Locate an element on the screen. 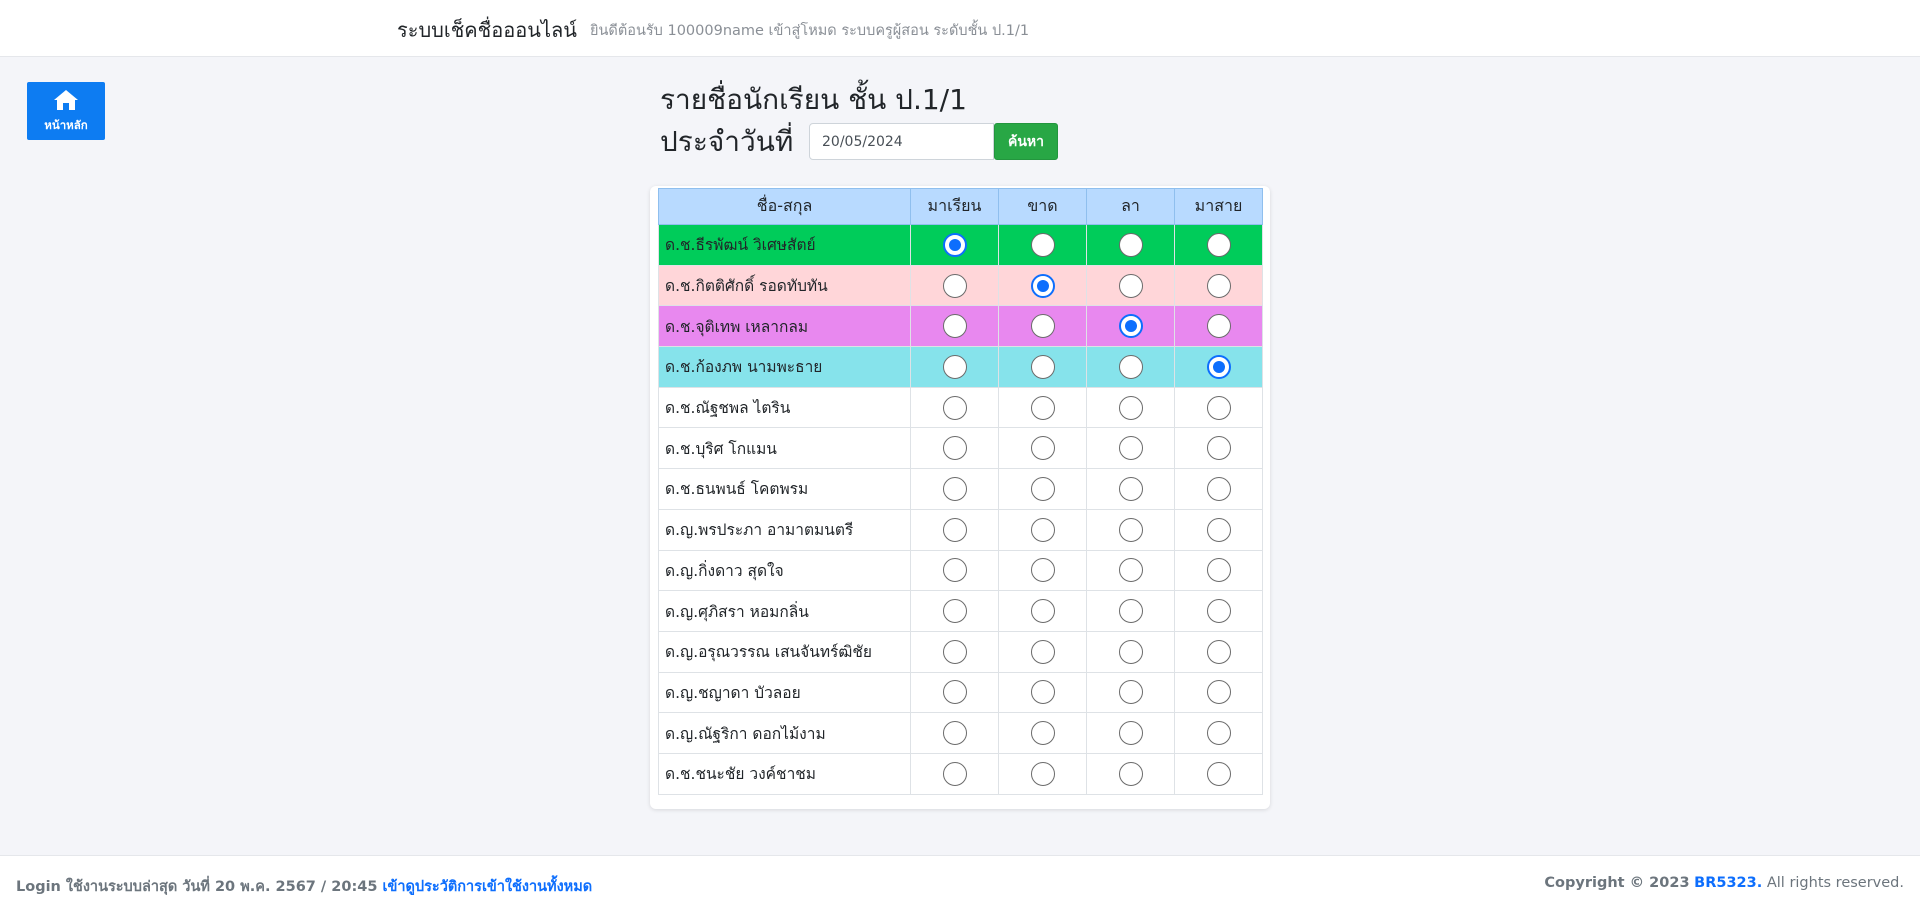  header-late: มาสาย is located at coordinates (1218, 206).